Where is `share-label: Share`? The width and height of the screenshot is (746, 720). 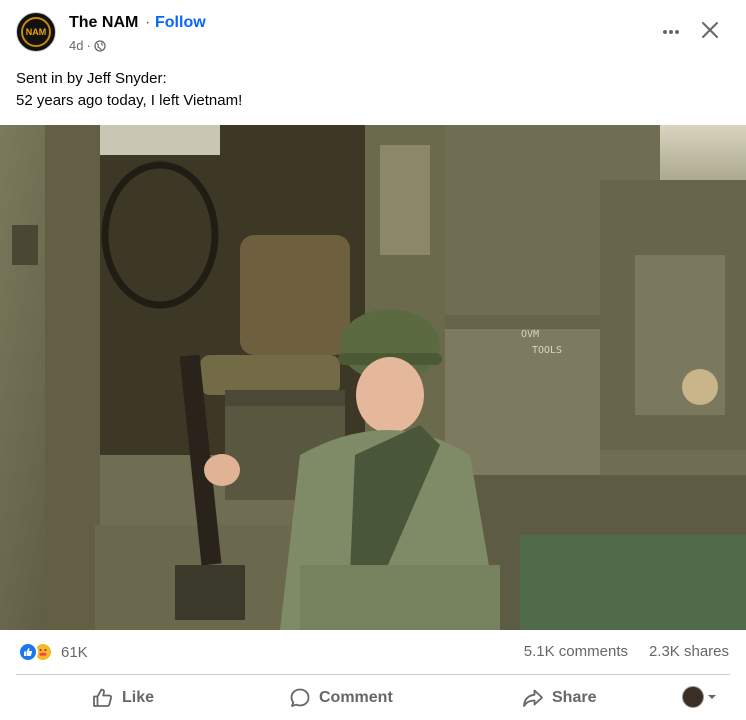 share-label: Share is located at coordinates (574, 697).